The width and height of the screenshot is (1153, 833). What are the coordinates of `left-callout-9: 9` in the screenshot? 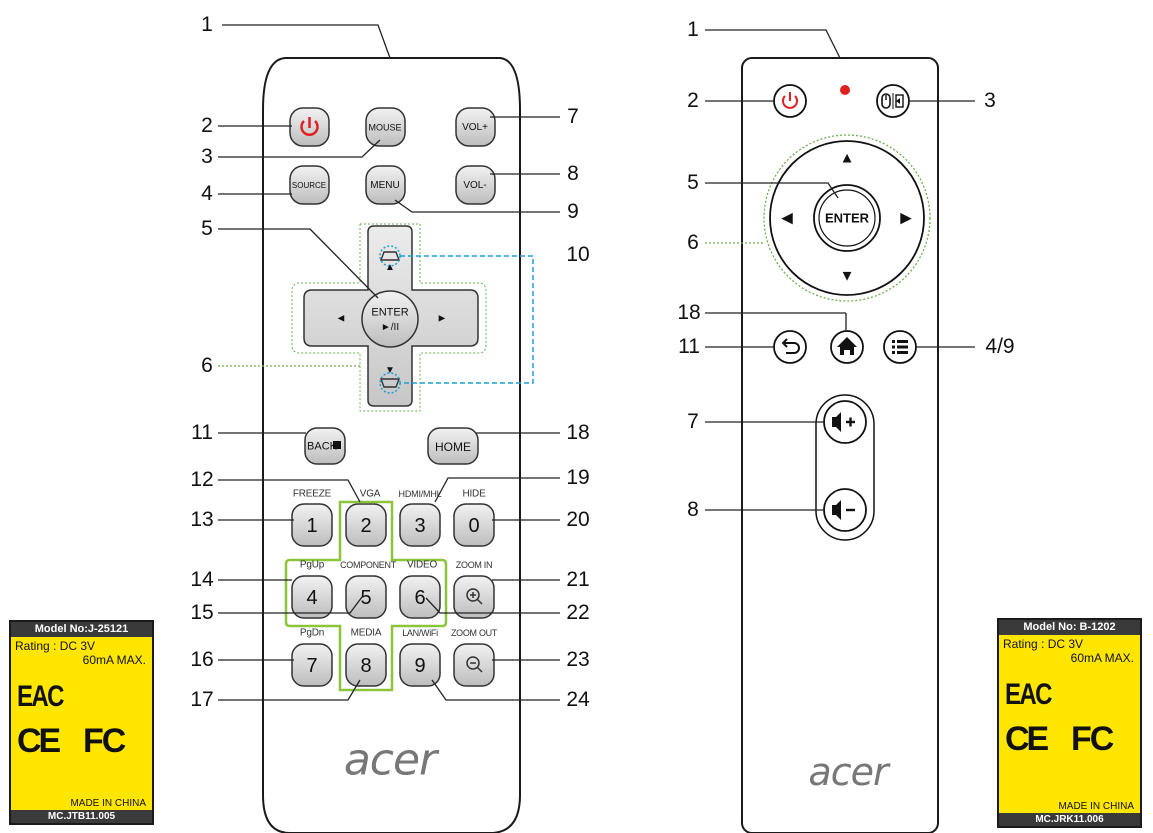 It's located at (573, 211).